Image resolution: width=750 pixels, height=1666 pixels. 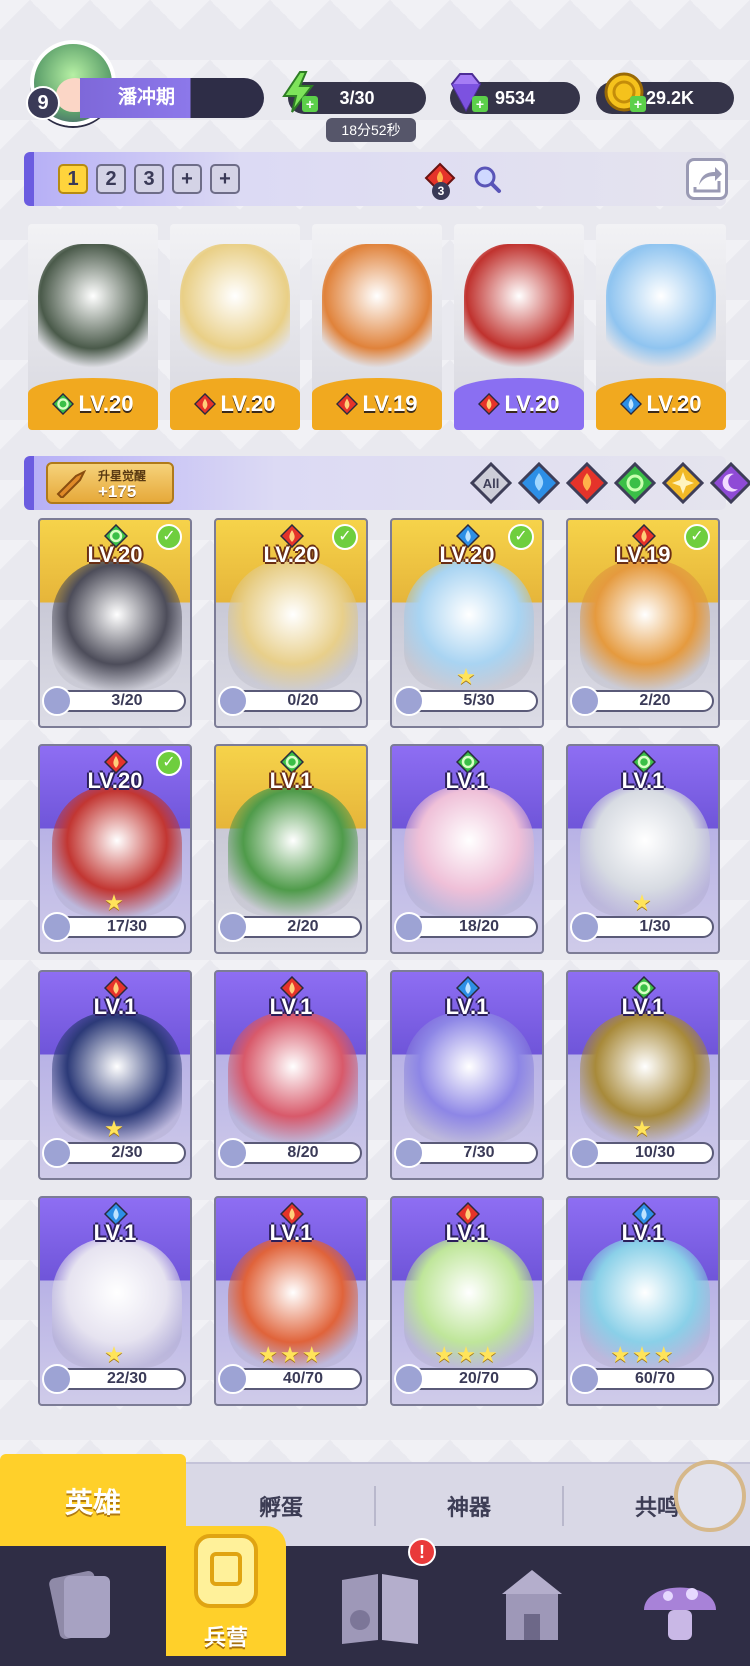 I want to click on hero-card: LV.1 7/30, so click(x=467, y=1075).